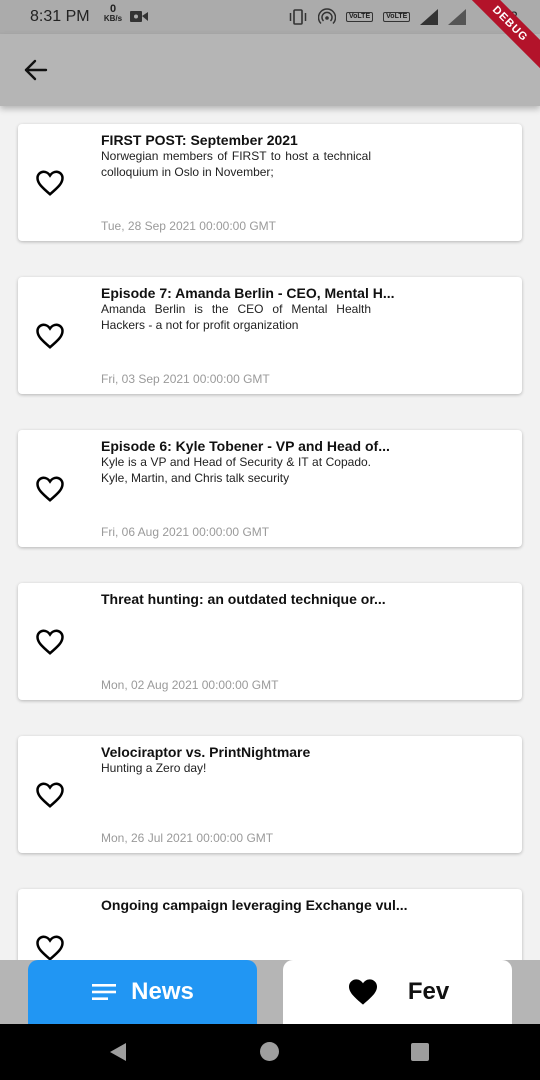 The width and height of the screenshot is (540, 1080). Describe the element at coordinates (270, 17) in the screenshot. I see `status-bar: 8:31 PM 0 KB/s VoLTE VoLTE 2` at that location.